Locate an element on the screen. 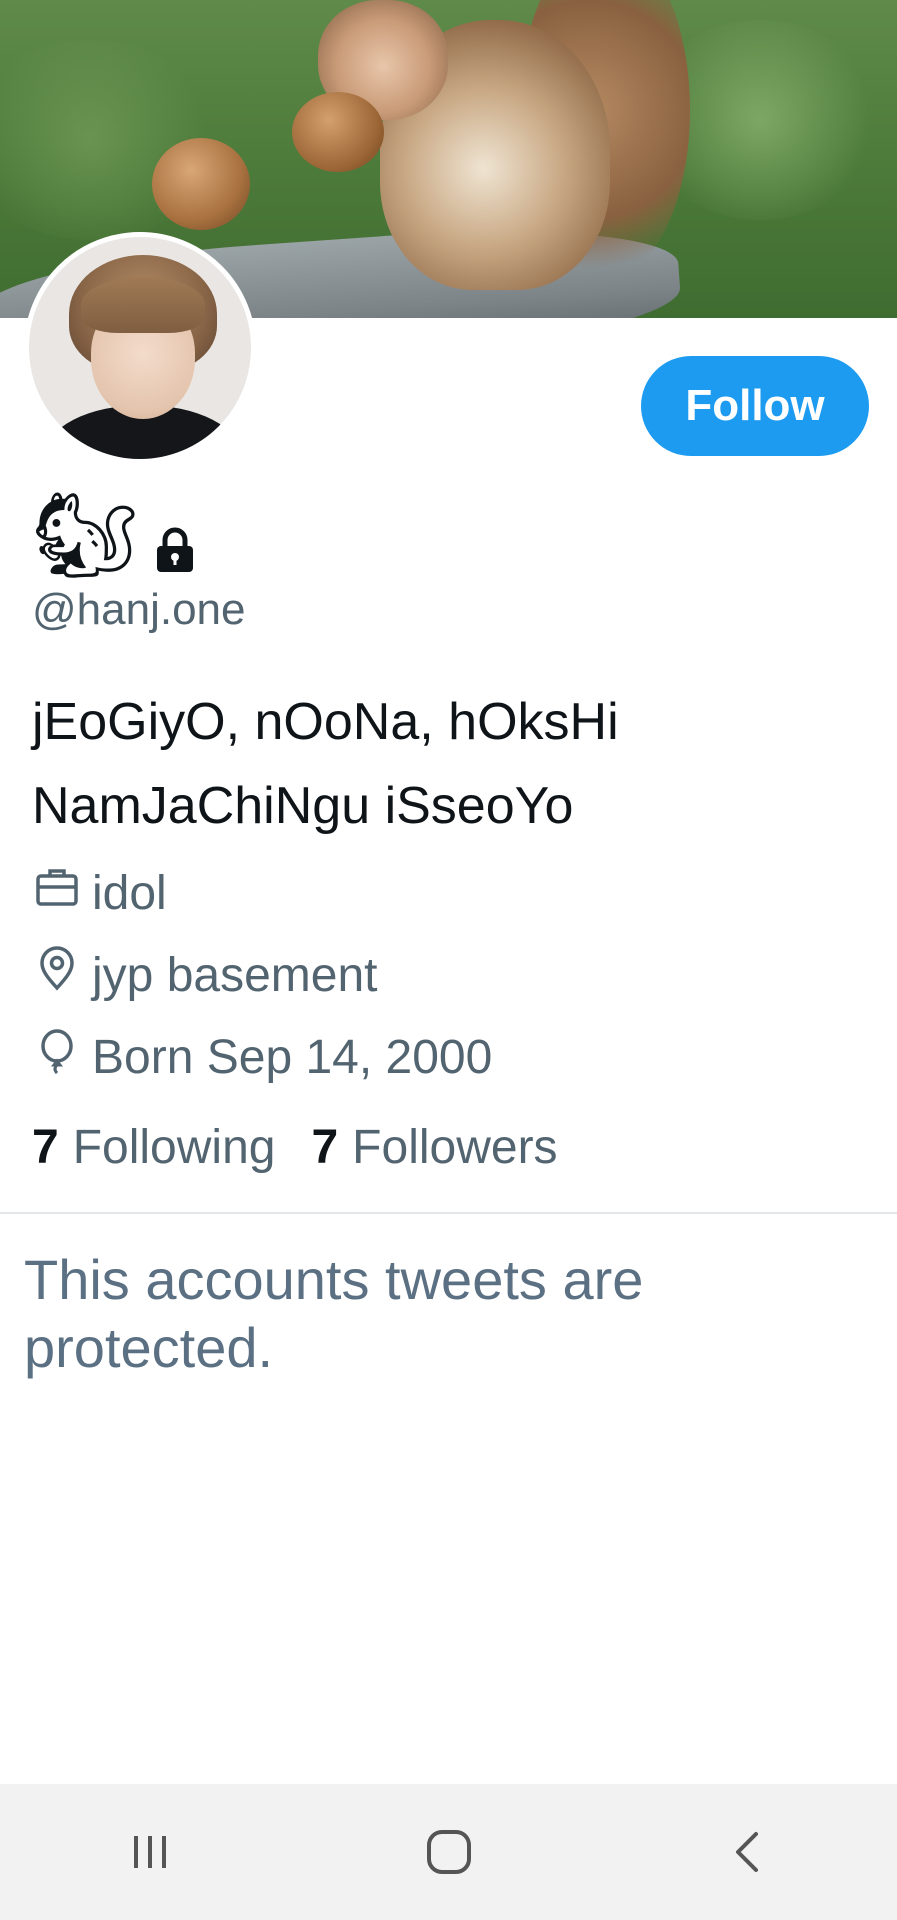 Image resolution: width=897 pixels, height=1920 pixels. divider is located at coordinates (448, 1213).